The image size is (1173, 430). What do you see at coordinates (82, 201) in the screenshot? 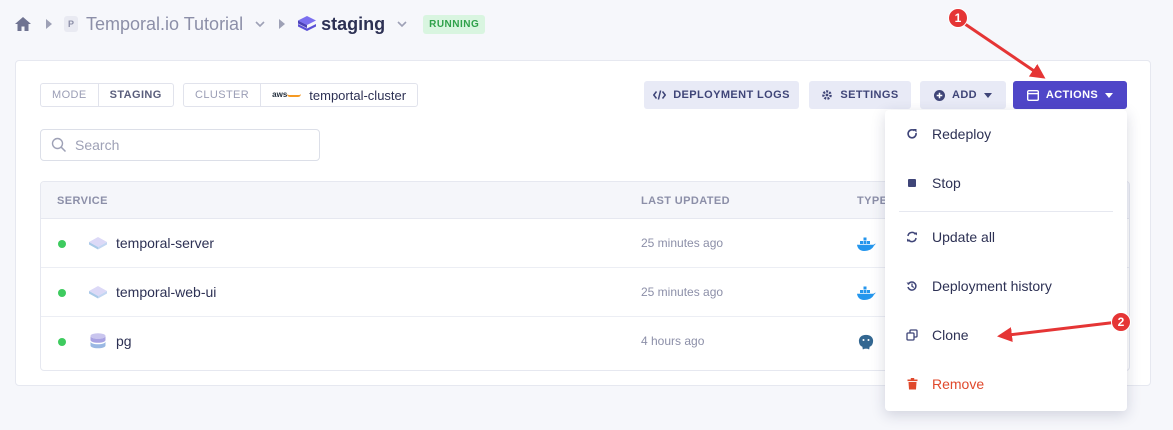
I see `column-service: SERVICE` at bounding box center [82, 201].